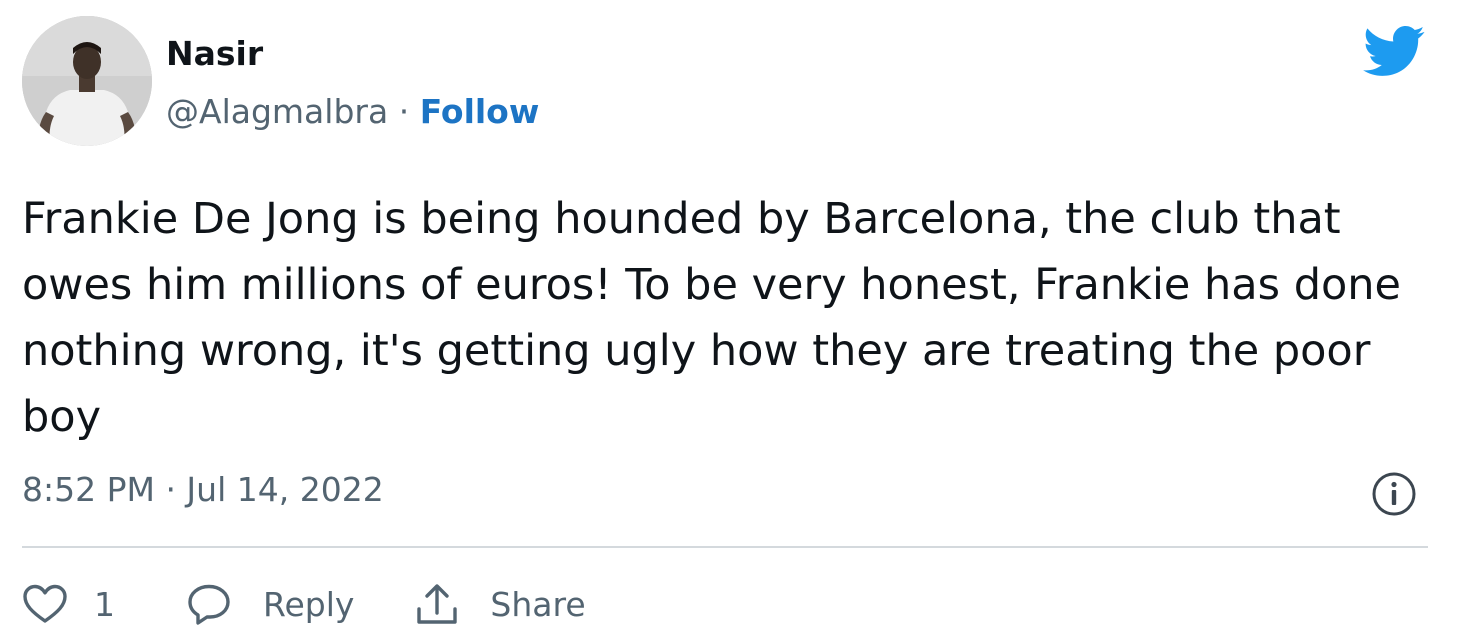 The height and width of the screenshot is (635, 1460). What do you see at coordinates (203, 489) in the screenshot?
I see `tweet-timestamp: 8:52 PM · Jul 14, 2022` at bounding box center [203, 489].